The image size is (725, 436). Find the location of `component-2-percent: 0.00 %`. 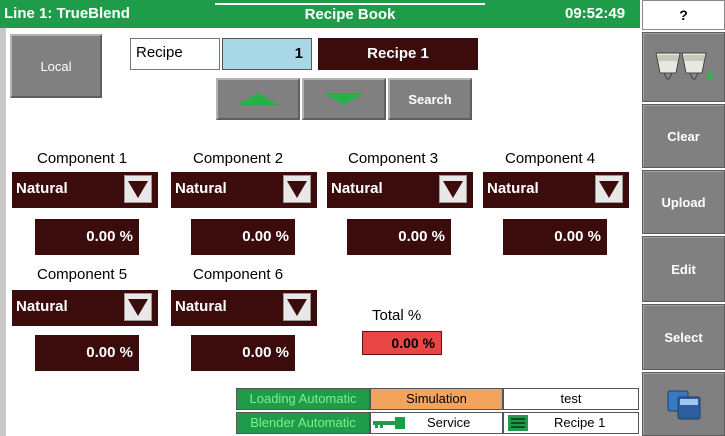

component-2-percent: 0.00 % is located at coordinates (243, 237).